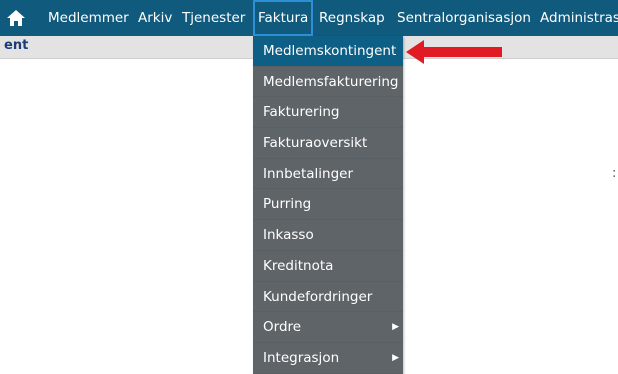 This screenshot has width=618, height=374. What do you see at coordinates (328, 327) in the screenshot?
I see `menu-item-ordre: Ordre ▶` at bounding box center [328, 327].